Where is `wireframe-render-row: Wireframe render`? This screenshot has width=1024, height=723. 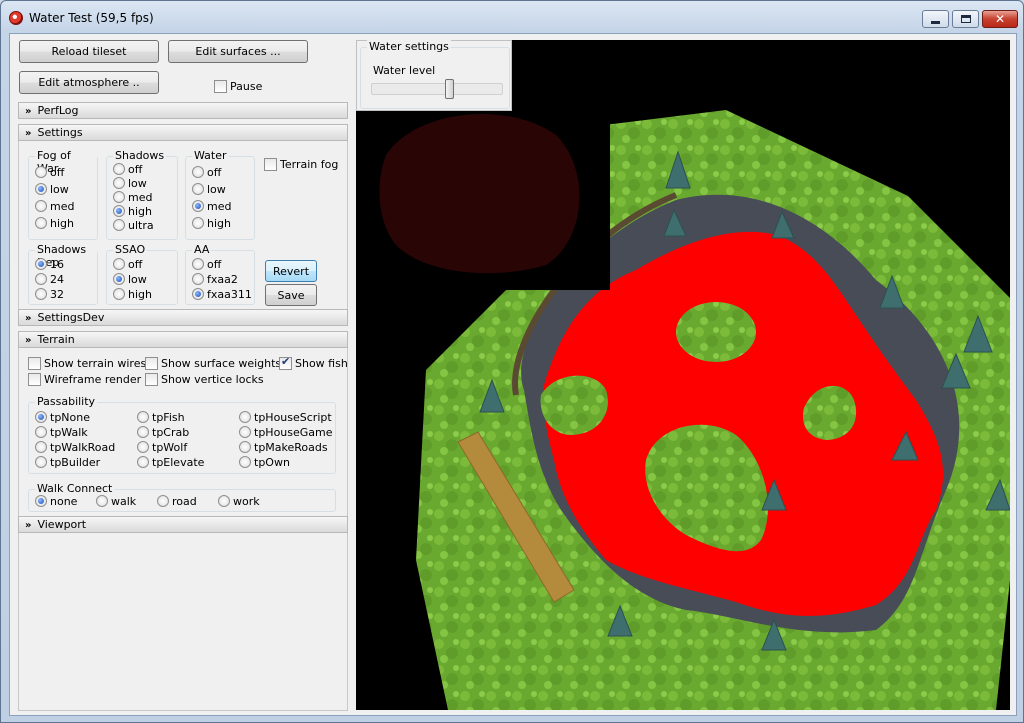 wireframe-render-row: Wireframe render is located at coordinates (84, 379).